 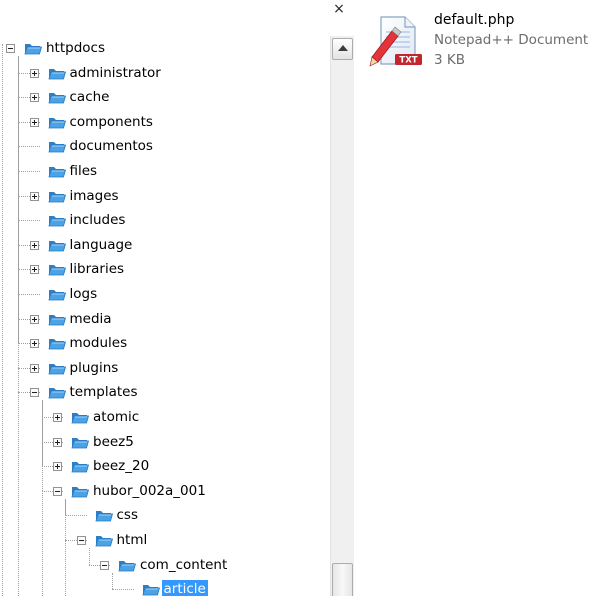 What do you see at coordinates (342, 316) in the screenshot?
I see `tree-scrollbar` at bounding box center [342, 316].